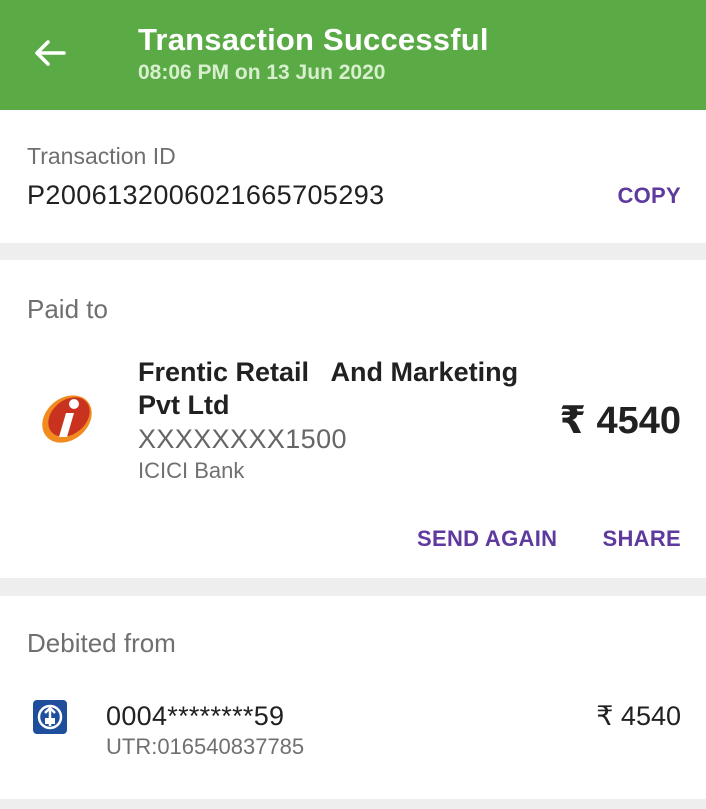 This screenshot has height=809, width=706. Describe the element at coordinates (487, 539) in the screenshot. I see `send-again-button: SEND AGAIN` at that location.